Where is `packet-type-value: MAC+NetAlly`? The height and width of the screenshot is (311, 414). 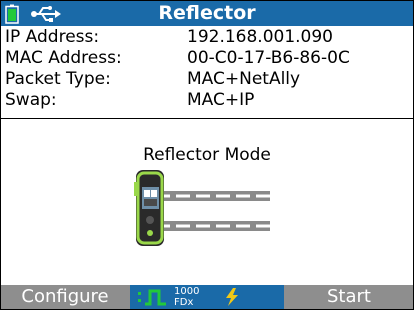
packet-type-value: MAC+NetAlly is located at coordinates (244, 79).